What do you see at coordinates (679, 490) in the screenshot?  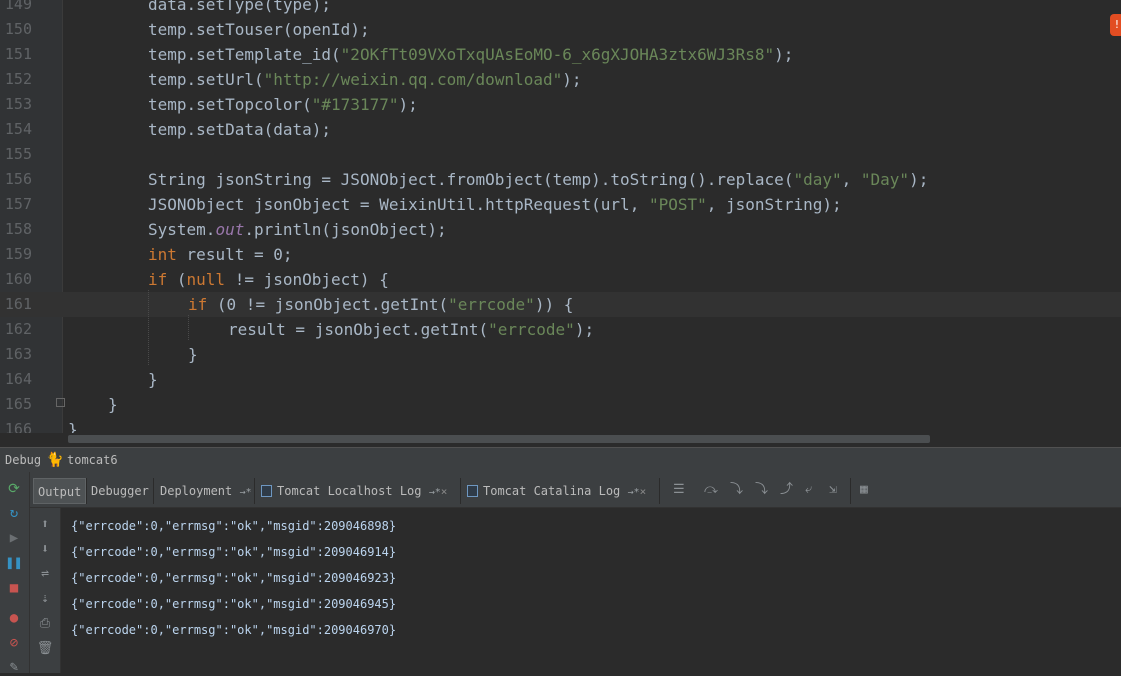 I see `show-execution-point-icon: ☰` at bounding box center [679, 490].